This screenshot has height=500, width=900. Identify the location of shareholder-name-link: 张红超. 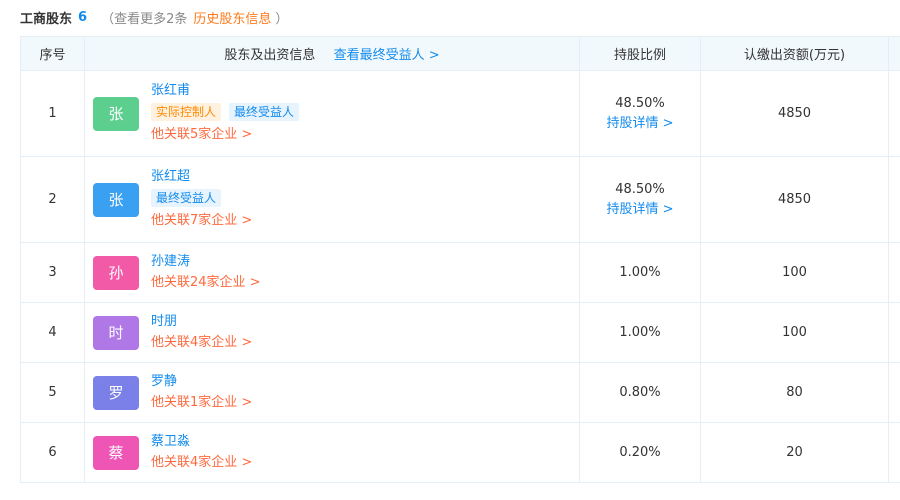
(201, 177).